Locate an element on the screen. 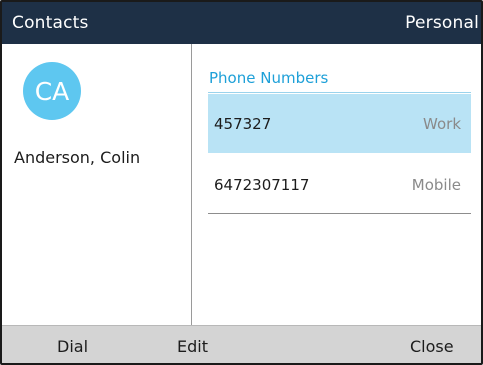  title-bar: Contacts Personal is located at coordinates (241, 23).